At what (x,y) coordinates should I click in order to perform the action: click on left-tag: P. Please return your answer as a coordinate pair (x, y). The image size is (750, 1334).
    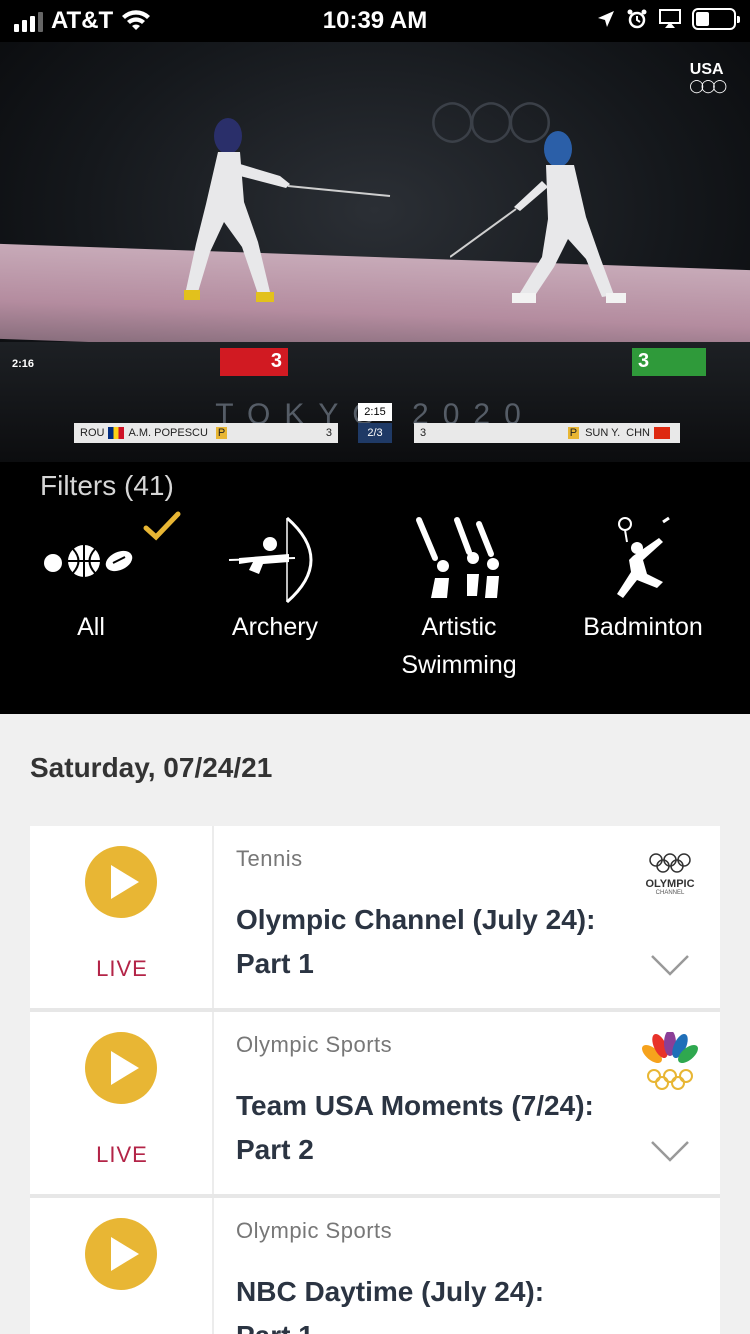
    Looking at the image, I should click on (221, 433).